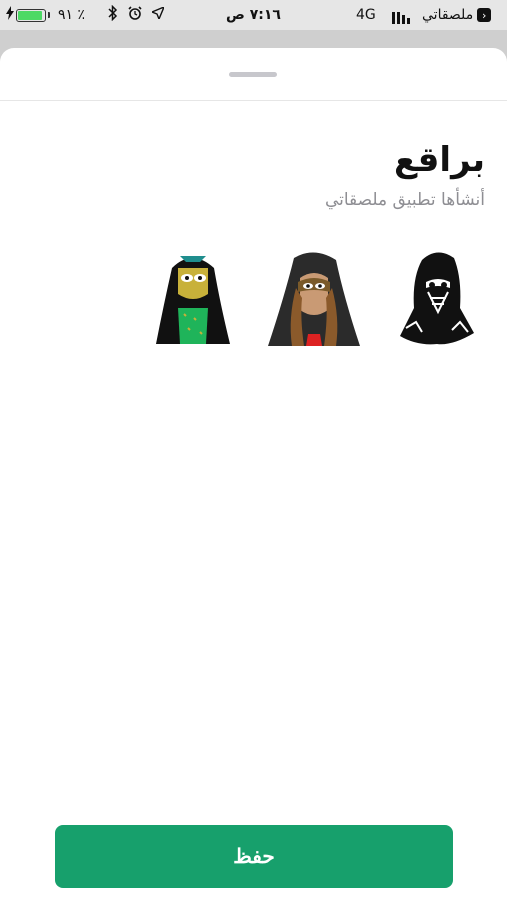 The image size is (507, 900). I want to click on back-arrow-icon: ‹, so click(484, 15).